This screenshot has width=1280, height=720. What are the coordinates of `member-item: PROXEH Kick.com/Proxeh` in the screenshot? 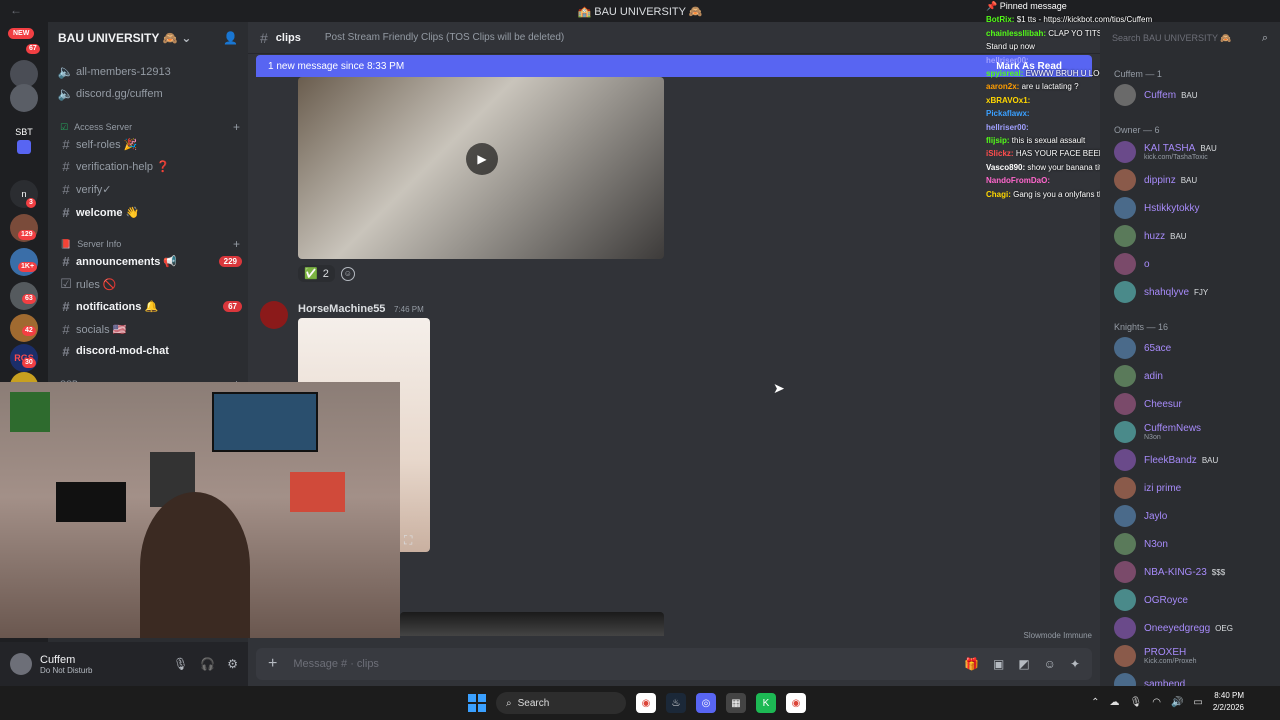 It's located at (1194, 656).